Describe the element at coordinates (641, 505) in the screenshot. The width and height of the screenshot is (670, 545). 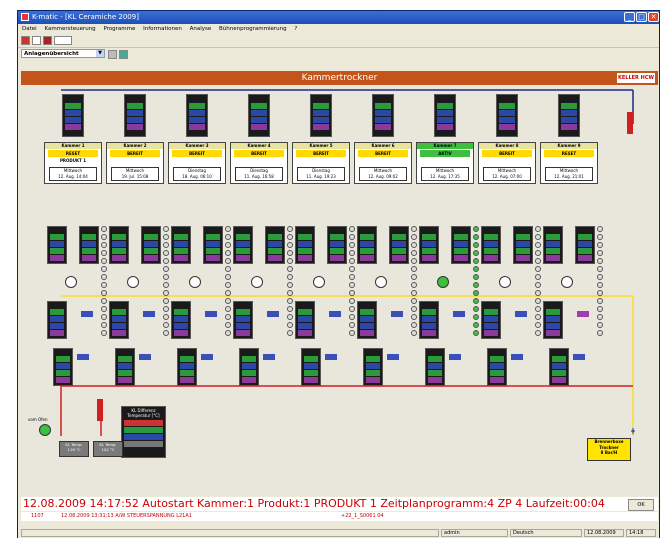
I see `ok-button: OK` at that location.